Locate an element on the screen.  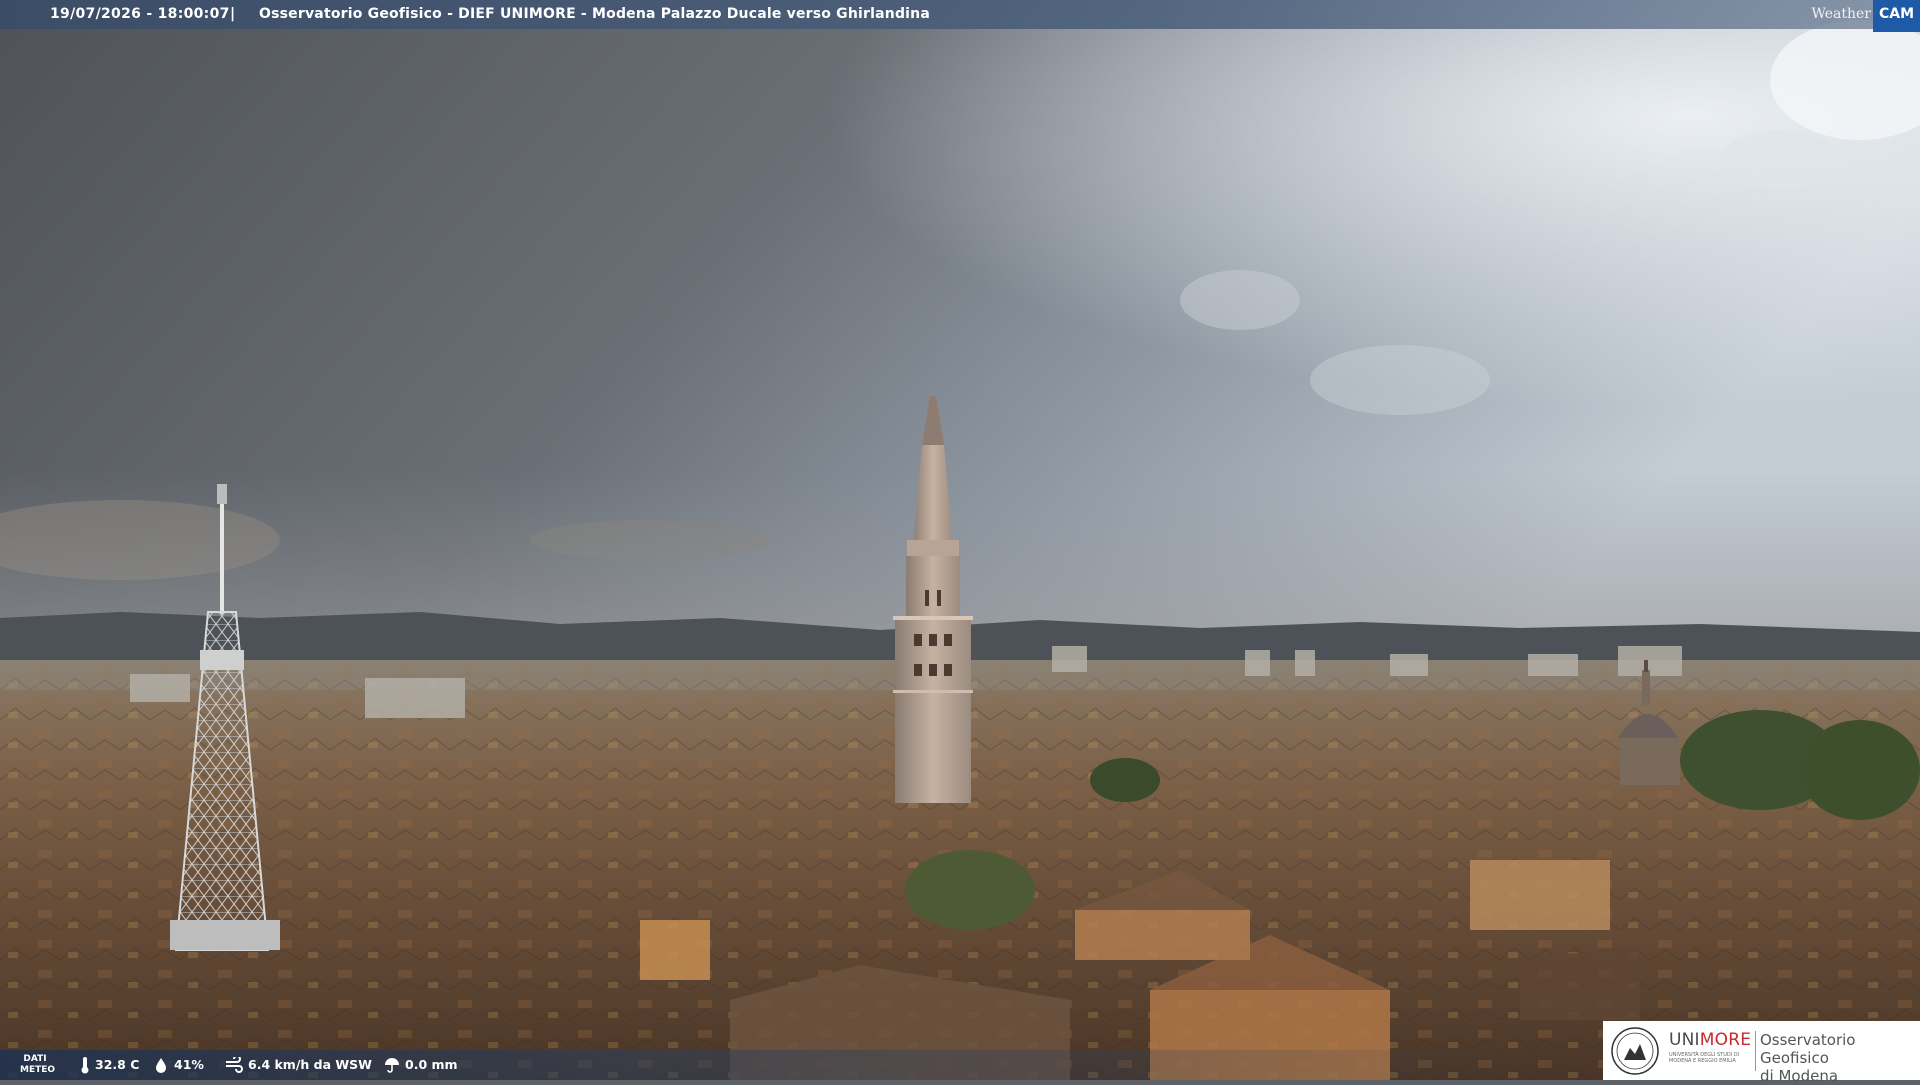
wind-reading: 6.4 km/h da WSW is located at coordinates (298, 1065).